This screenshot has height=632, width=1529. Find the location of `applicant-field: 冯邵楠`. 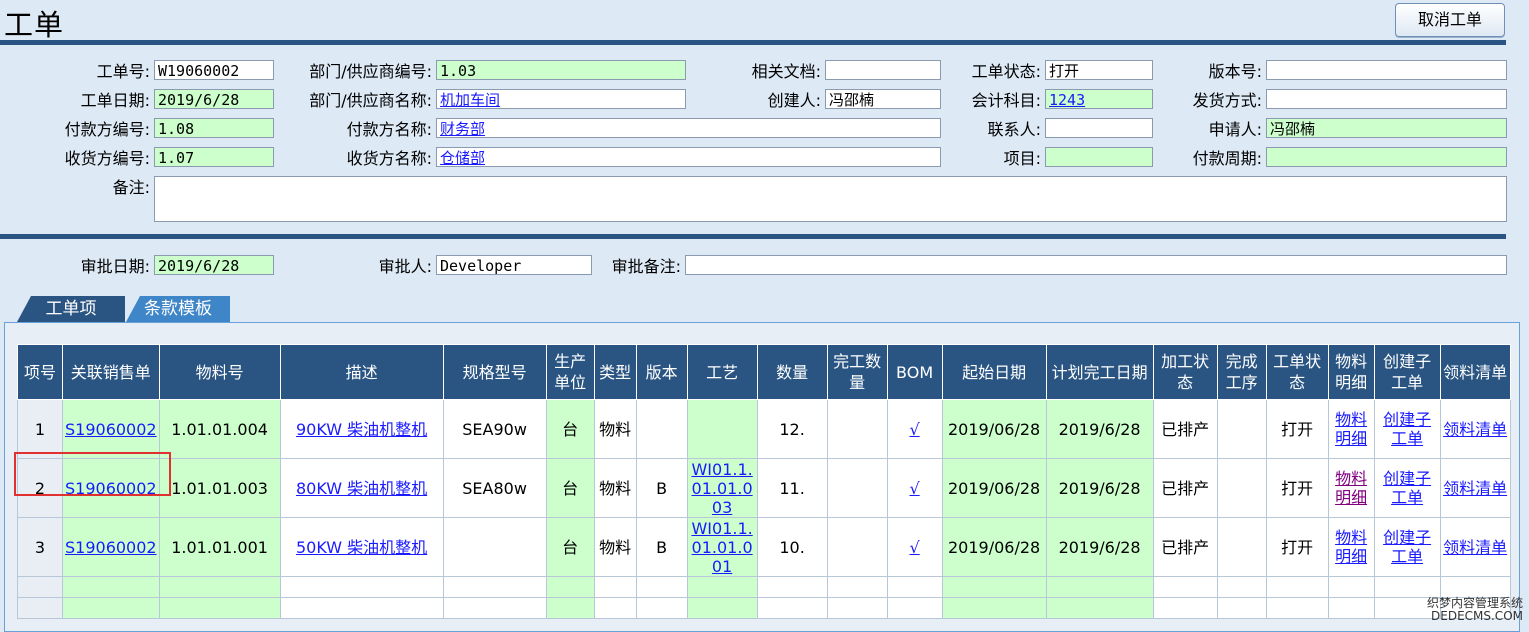

applicant-field: 冯邵楠 is located at coordinates (1386, 128).